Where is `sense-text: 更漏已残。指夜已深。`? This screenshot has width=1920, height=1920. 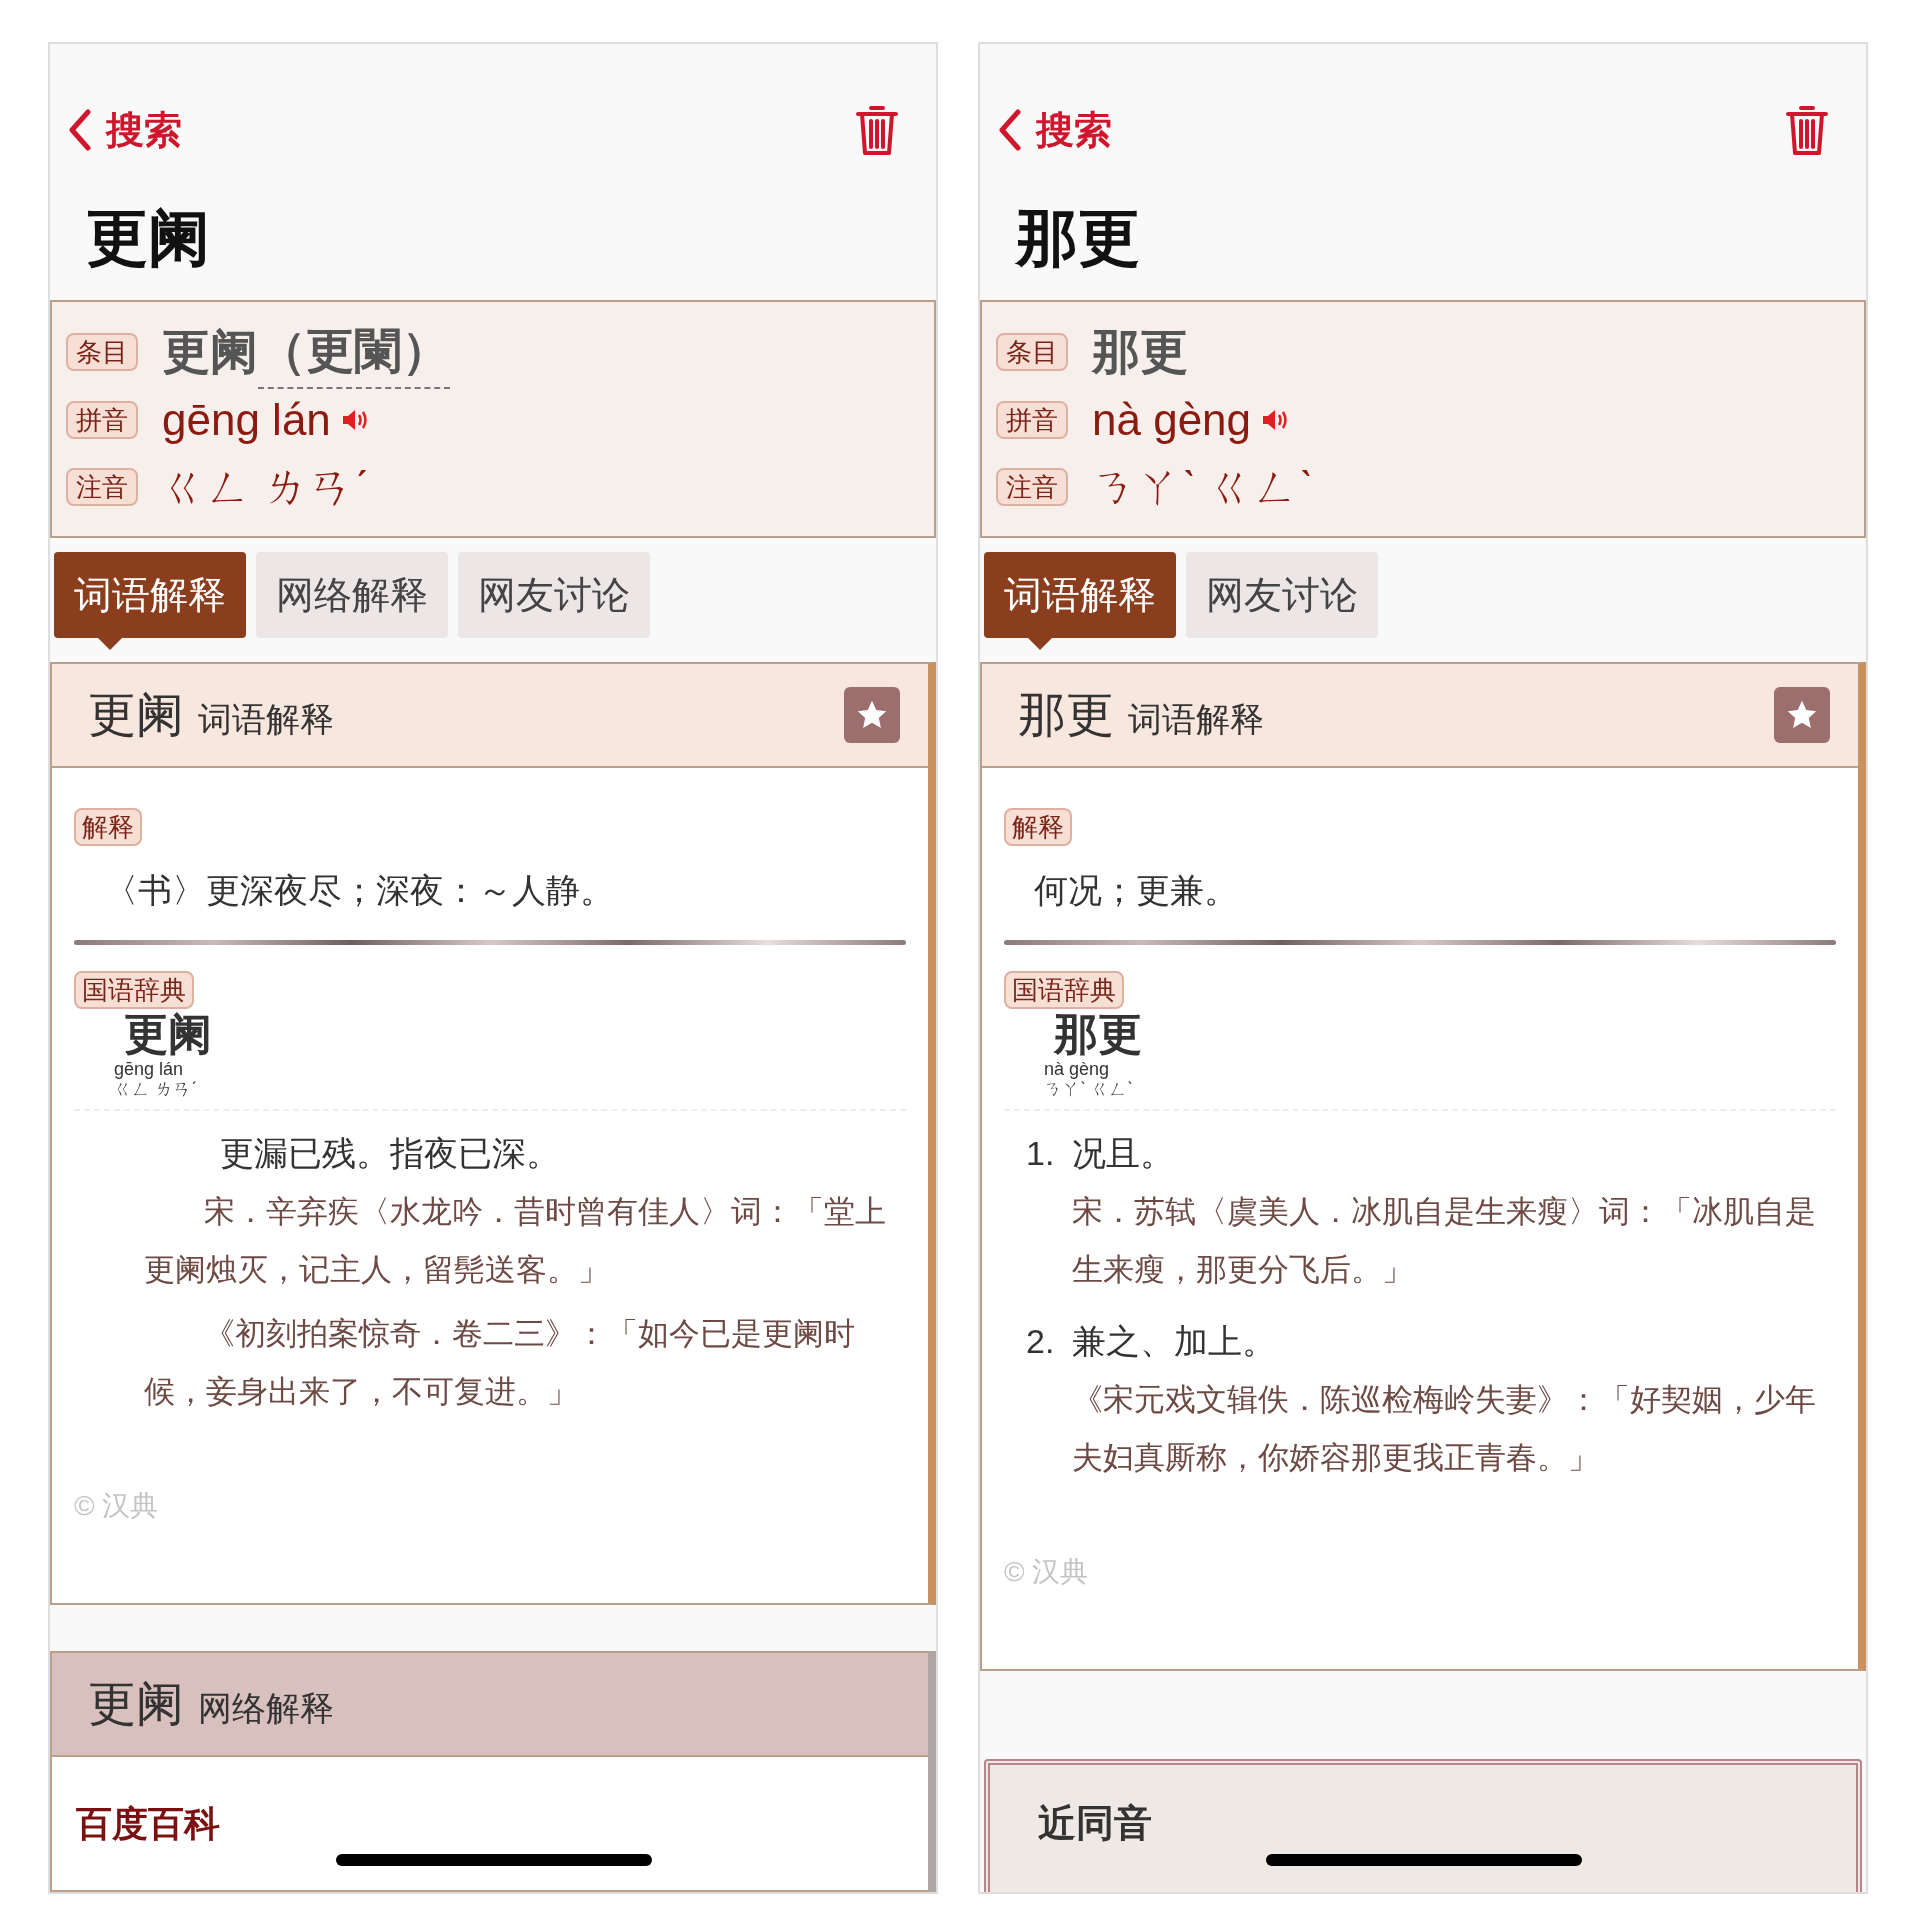 sense-text: 更漏已残。指夜已深。 is located at coordinates (390, 1153).